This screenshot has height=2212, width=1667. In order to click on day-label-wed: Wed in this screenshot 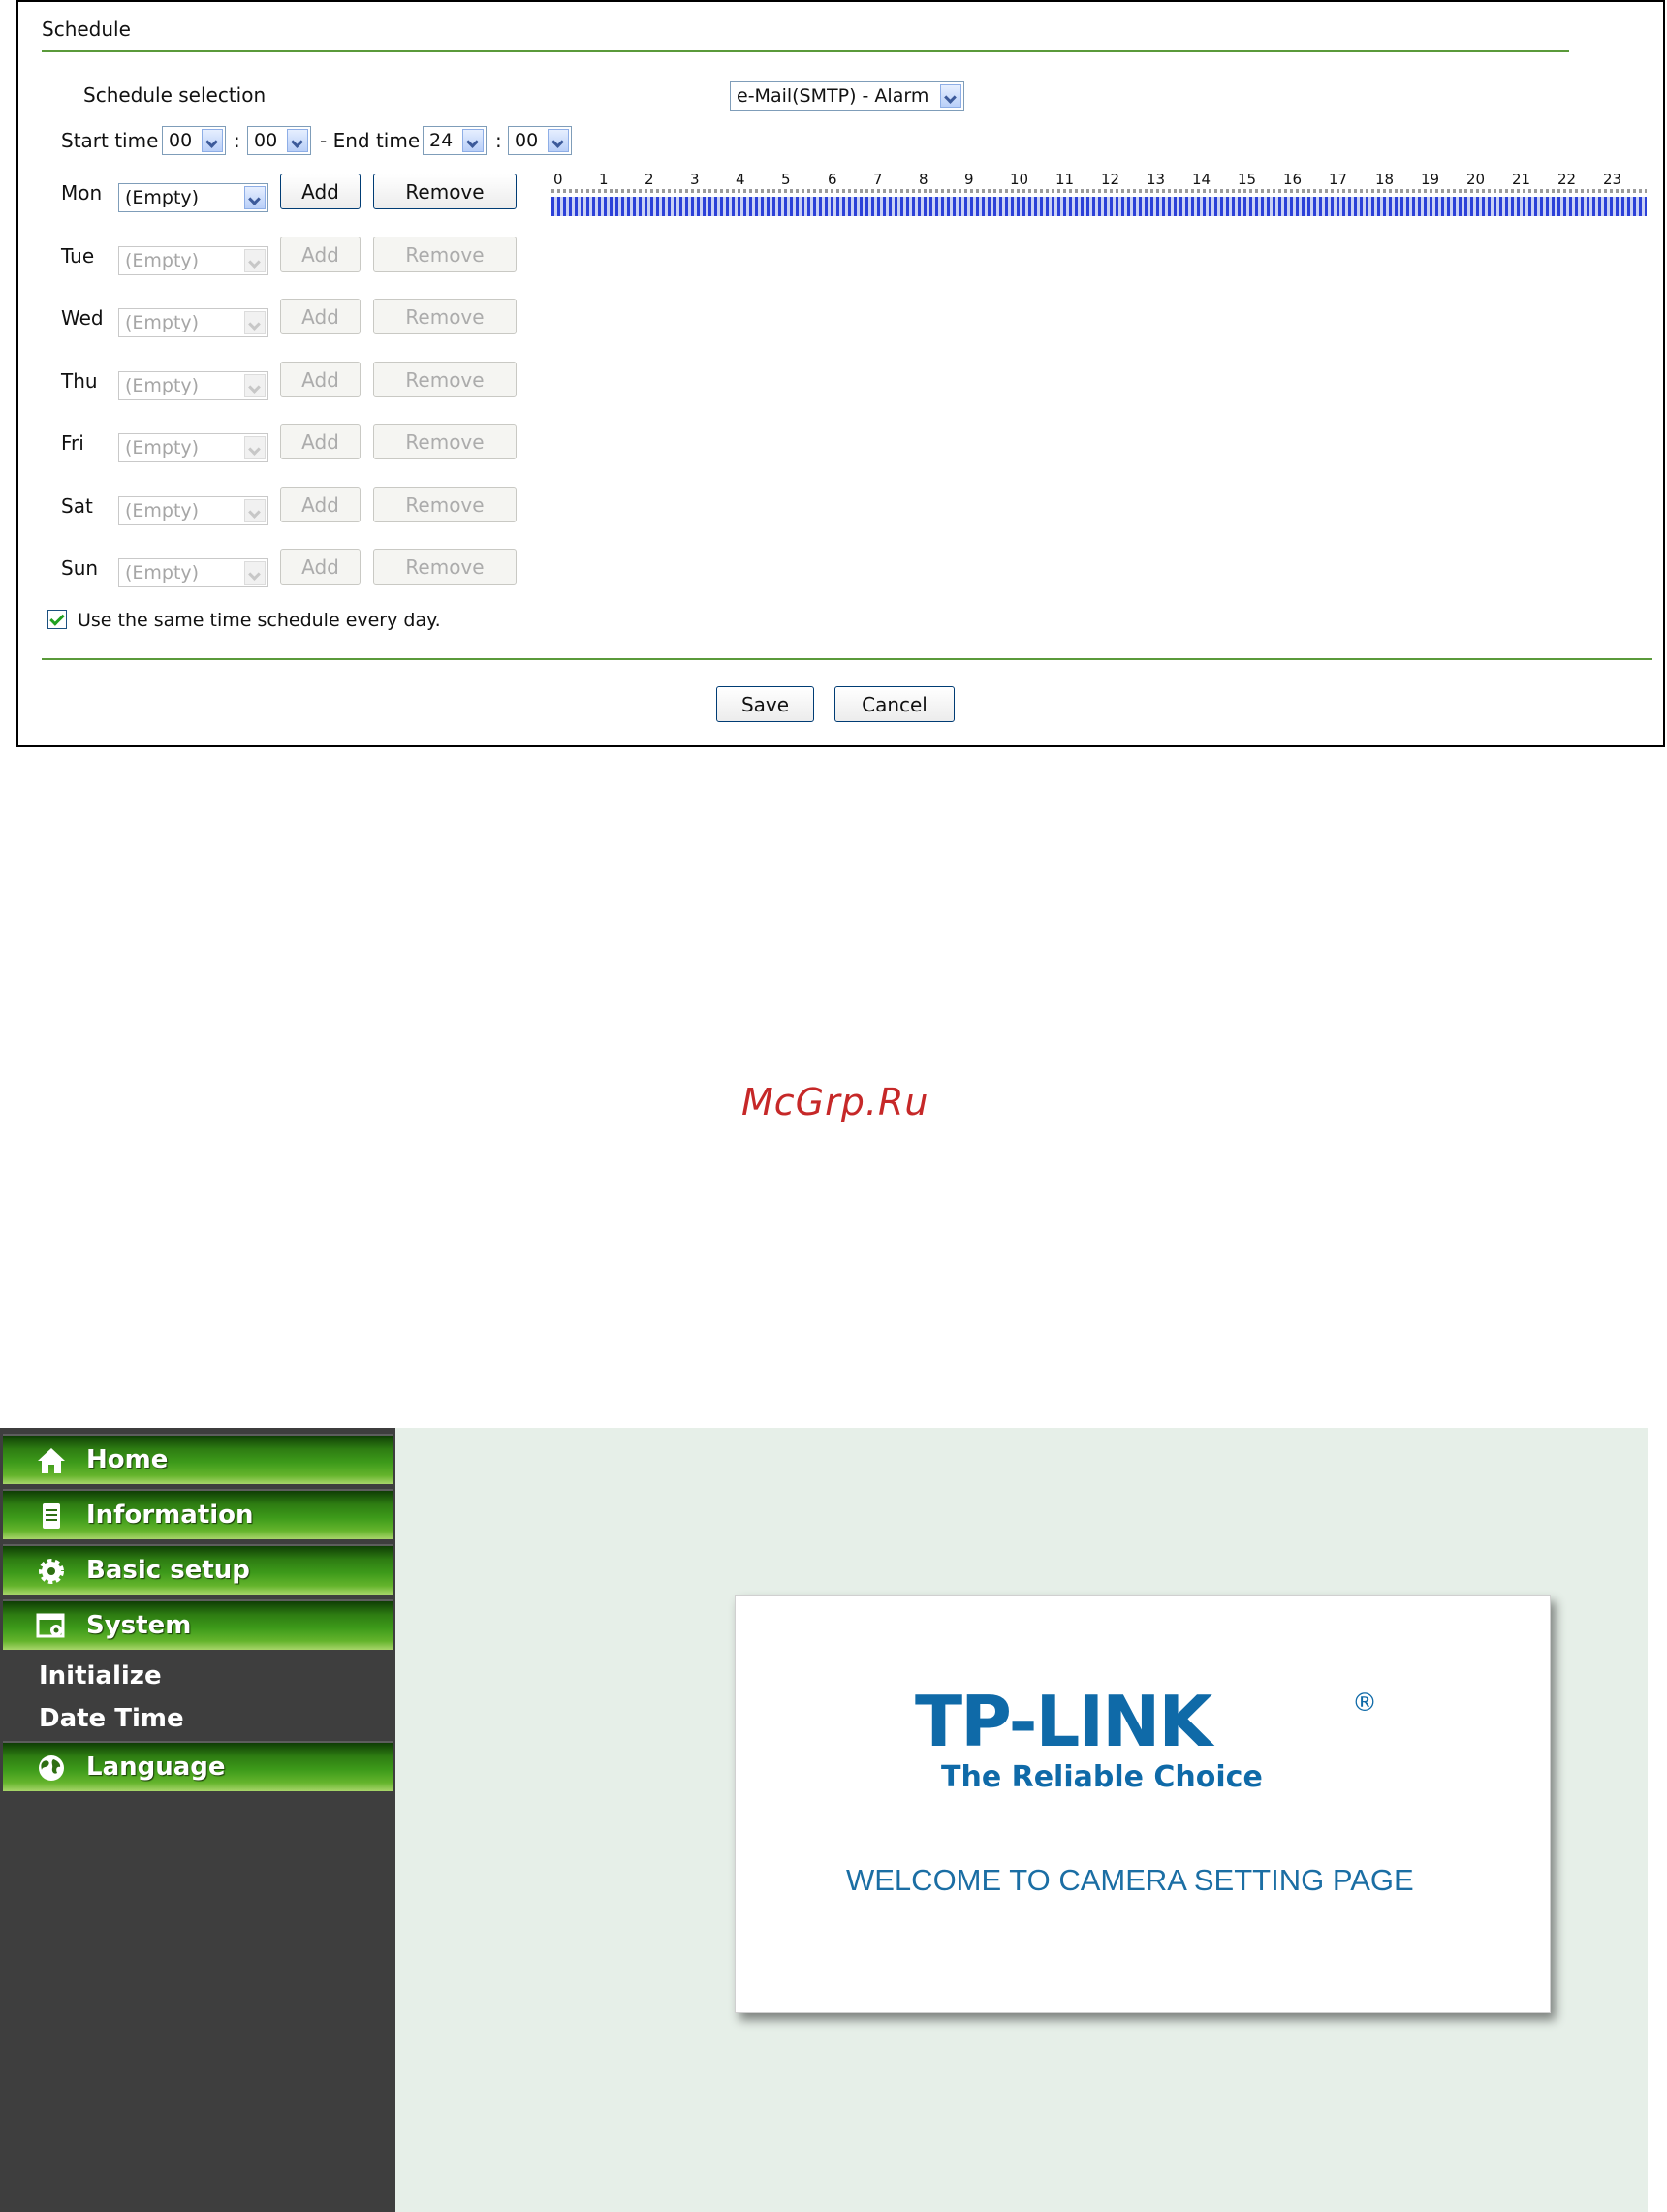, I will do `click(82, 318)`.